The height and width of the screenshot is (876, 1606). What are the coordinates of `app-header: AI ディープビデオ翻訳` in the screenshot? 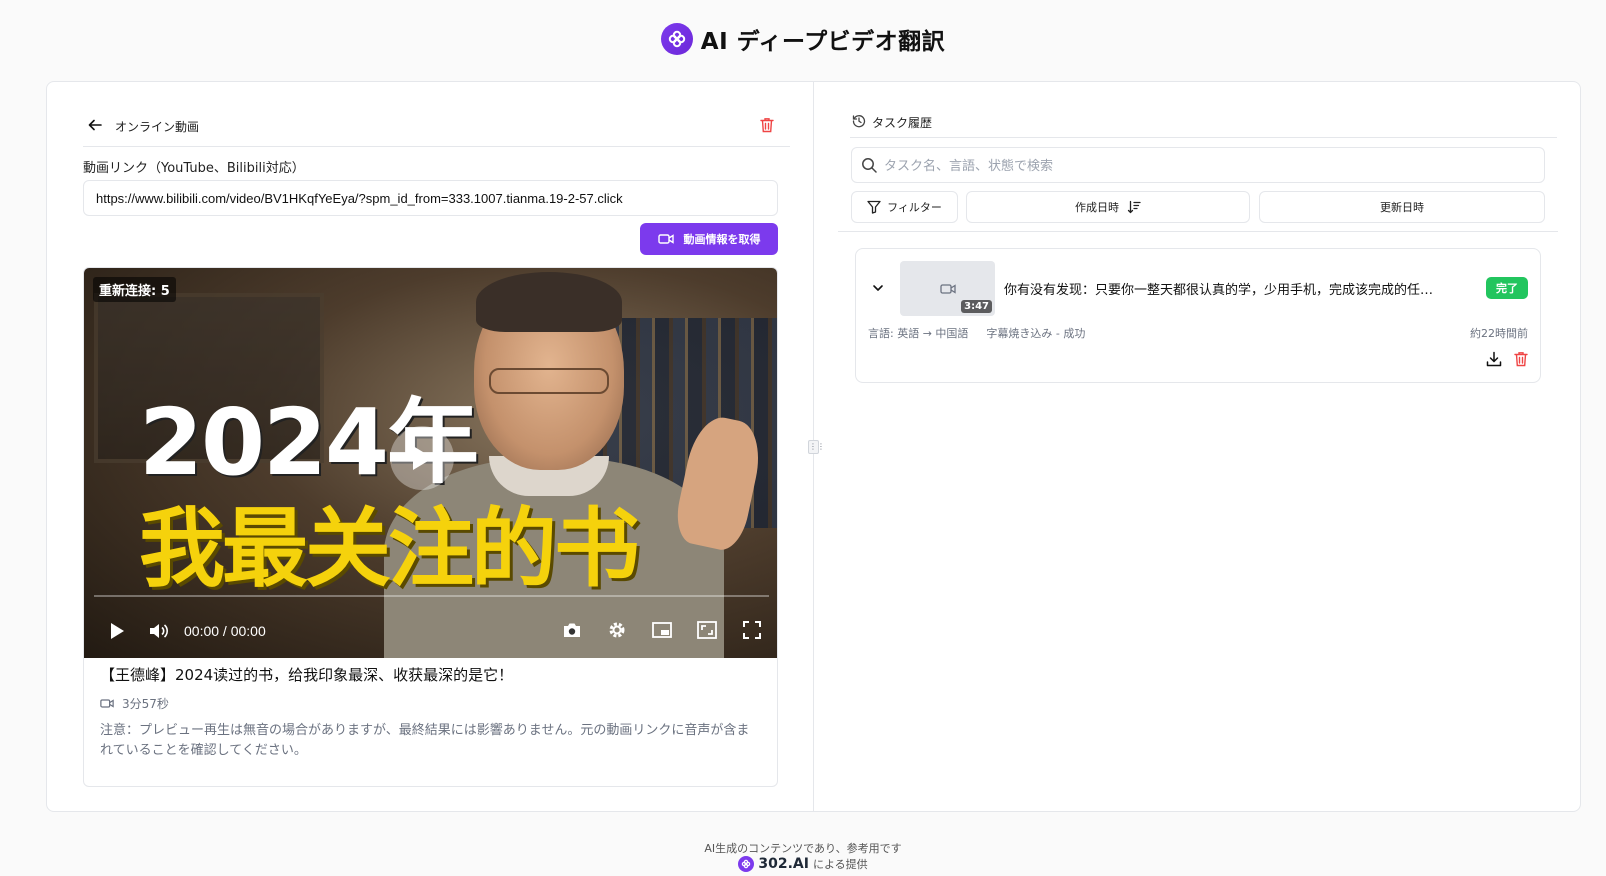 It's located at (803, 39).